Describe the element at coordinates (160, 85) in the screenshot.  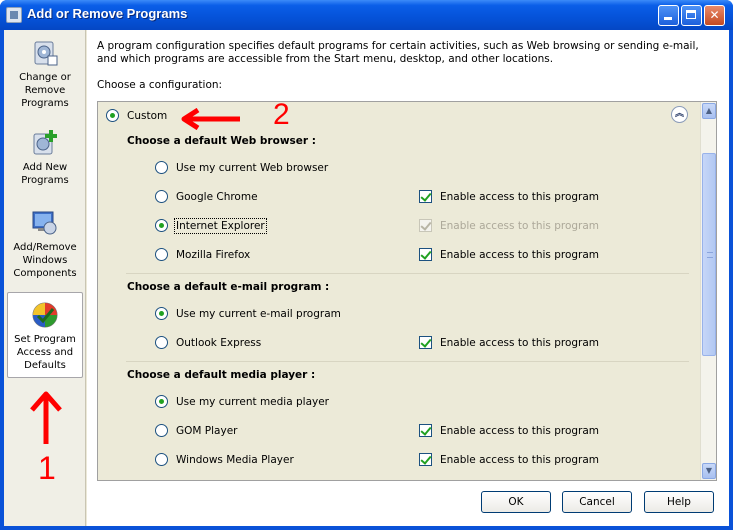
I see `choose-configuration-label: Choose a configuration:` at that location.